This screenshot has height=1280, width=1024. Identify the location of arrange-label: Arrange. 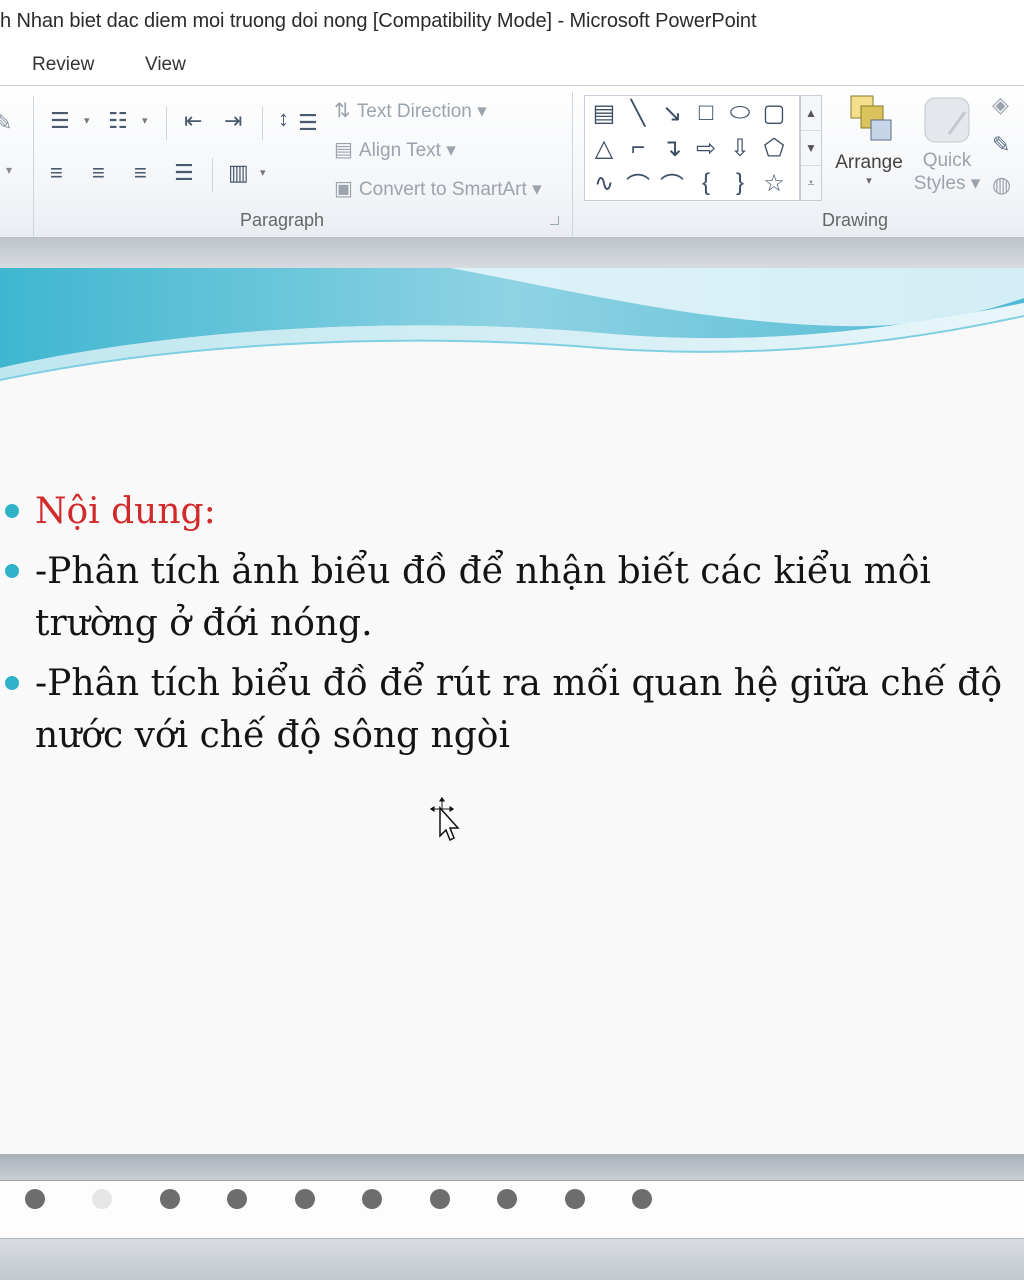
(869, 162).